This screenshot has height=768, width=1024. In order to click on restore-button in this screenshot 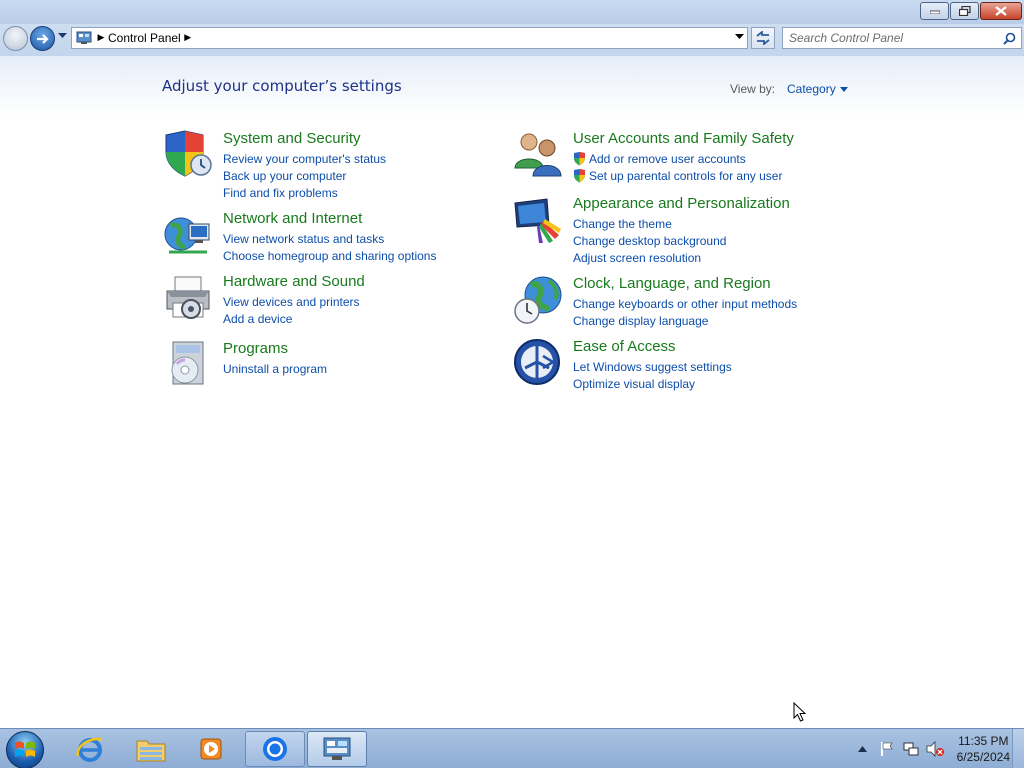, I will do `click(964, 11)`.